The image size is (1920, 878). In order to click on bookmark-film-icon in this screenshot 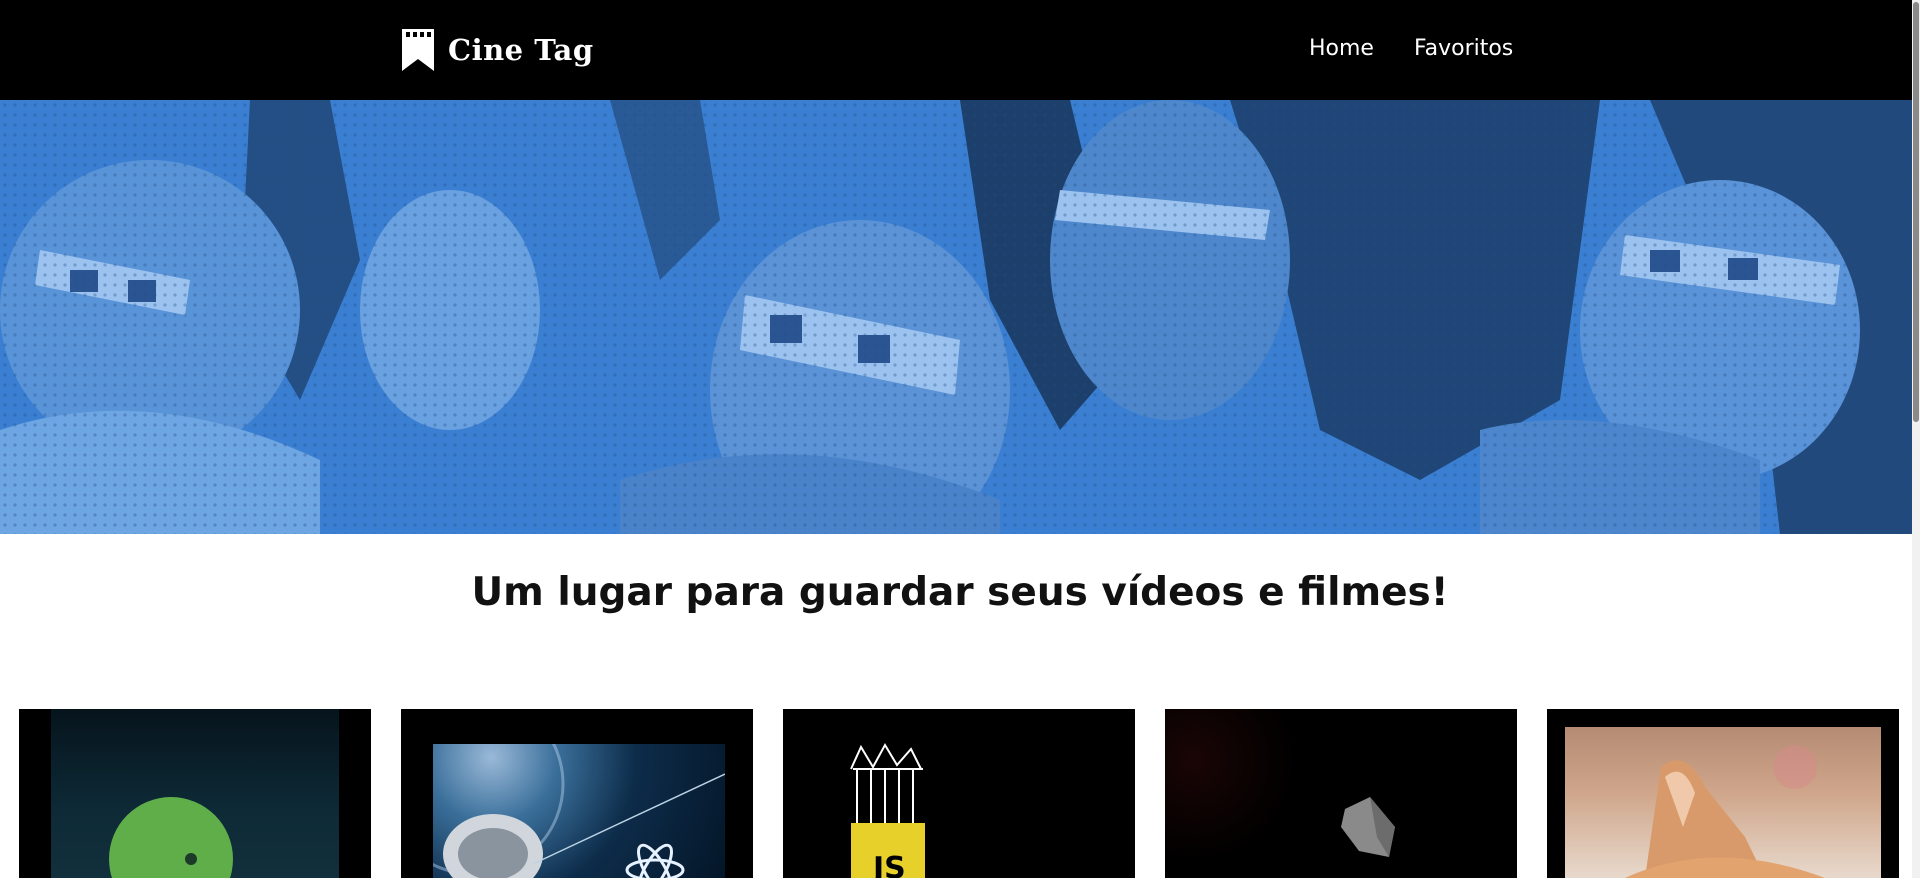, I will do `click(418, 50)`.